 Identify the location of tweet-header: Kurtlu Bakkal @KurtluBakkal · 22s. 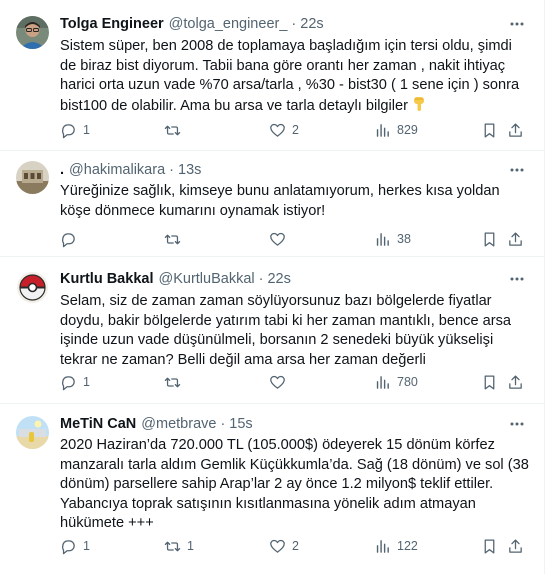
(295, 279).